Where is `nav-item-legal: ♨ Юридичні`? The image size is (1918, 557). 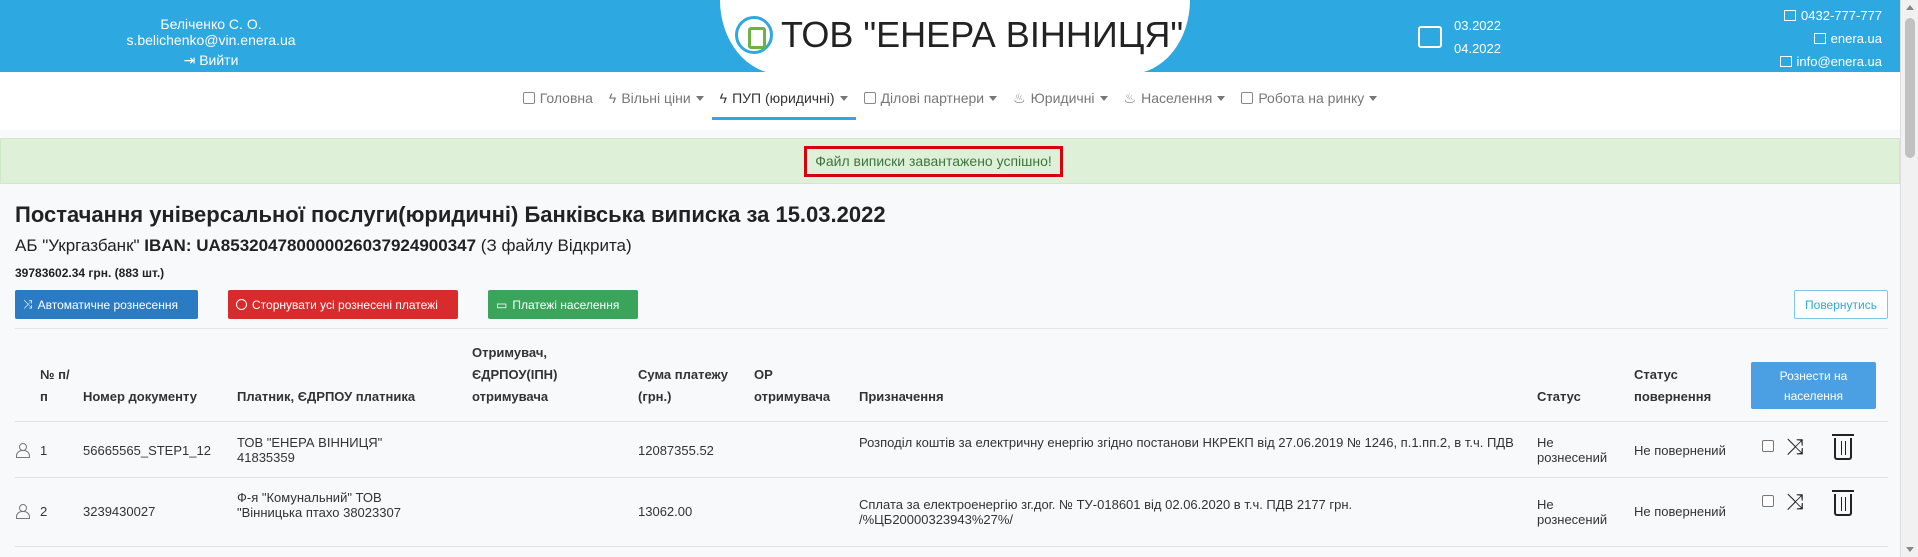 nav-item-legal: ♨ Юридичні is located at coordinates (1060, 96).